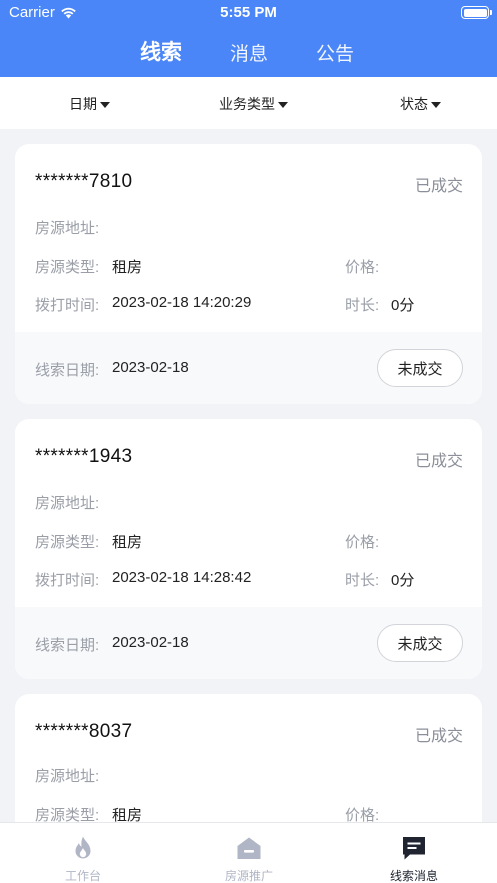 The image size is (497, 883). What do you see at coordinates (414, 848) in the screenshot?
I see `message-icon` at bounding box center [414, 848].